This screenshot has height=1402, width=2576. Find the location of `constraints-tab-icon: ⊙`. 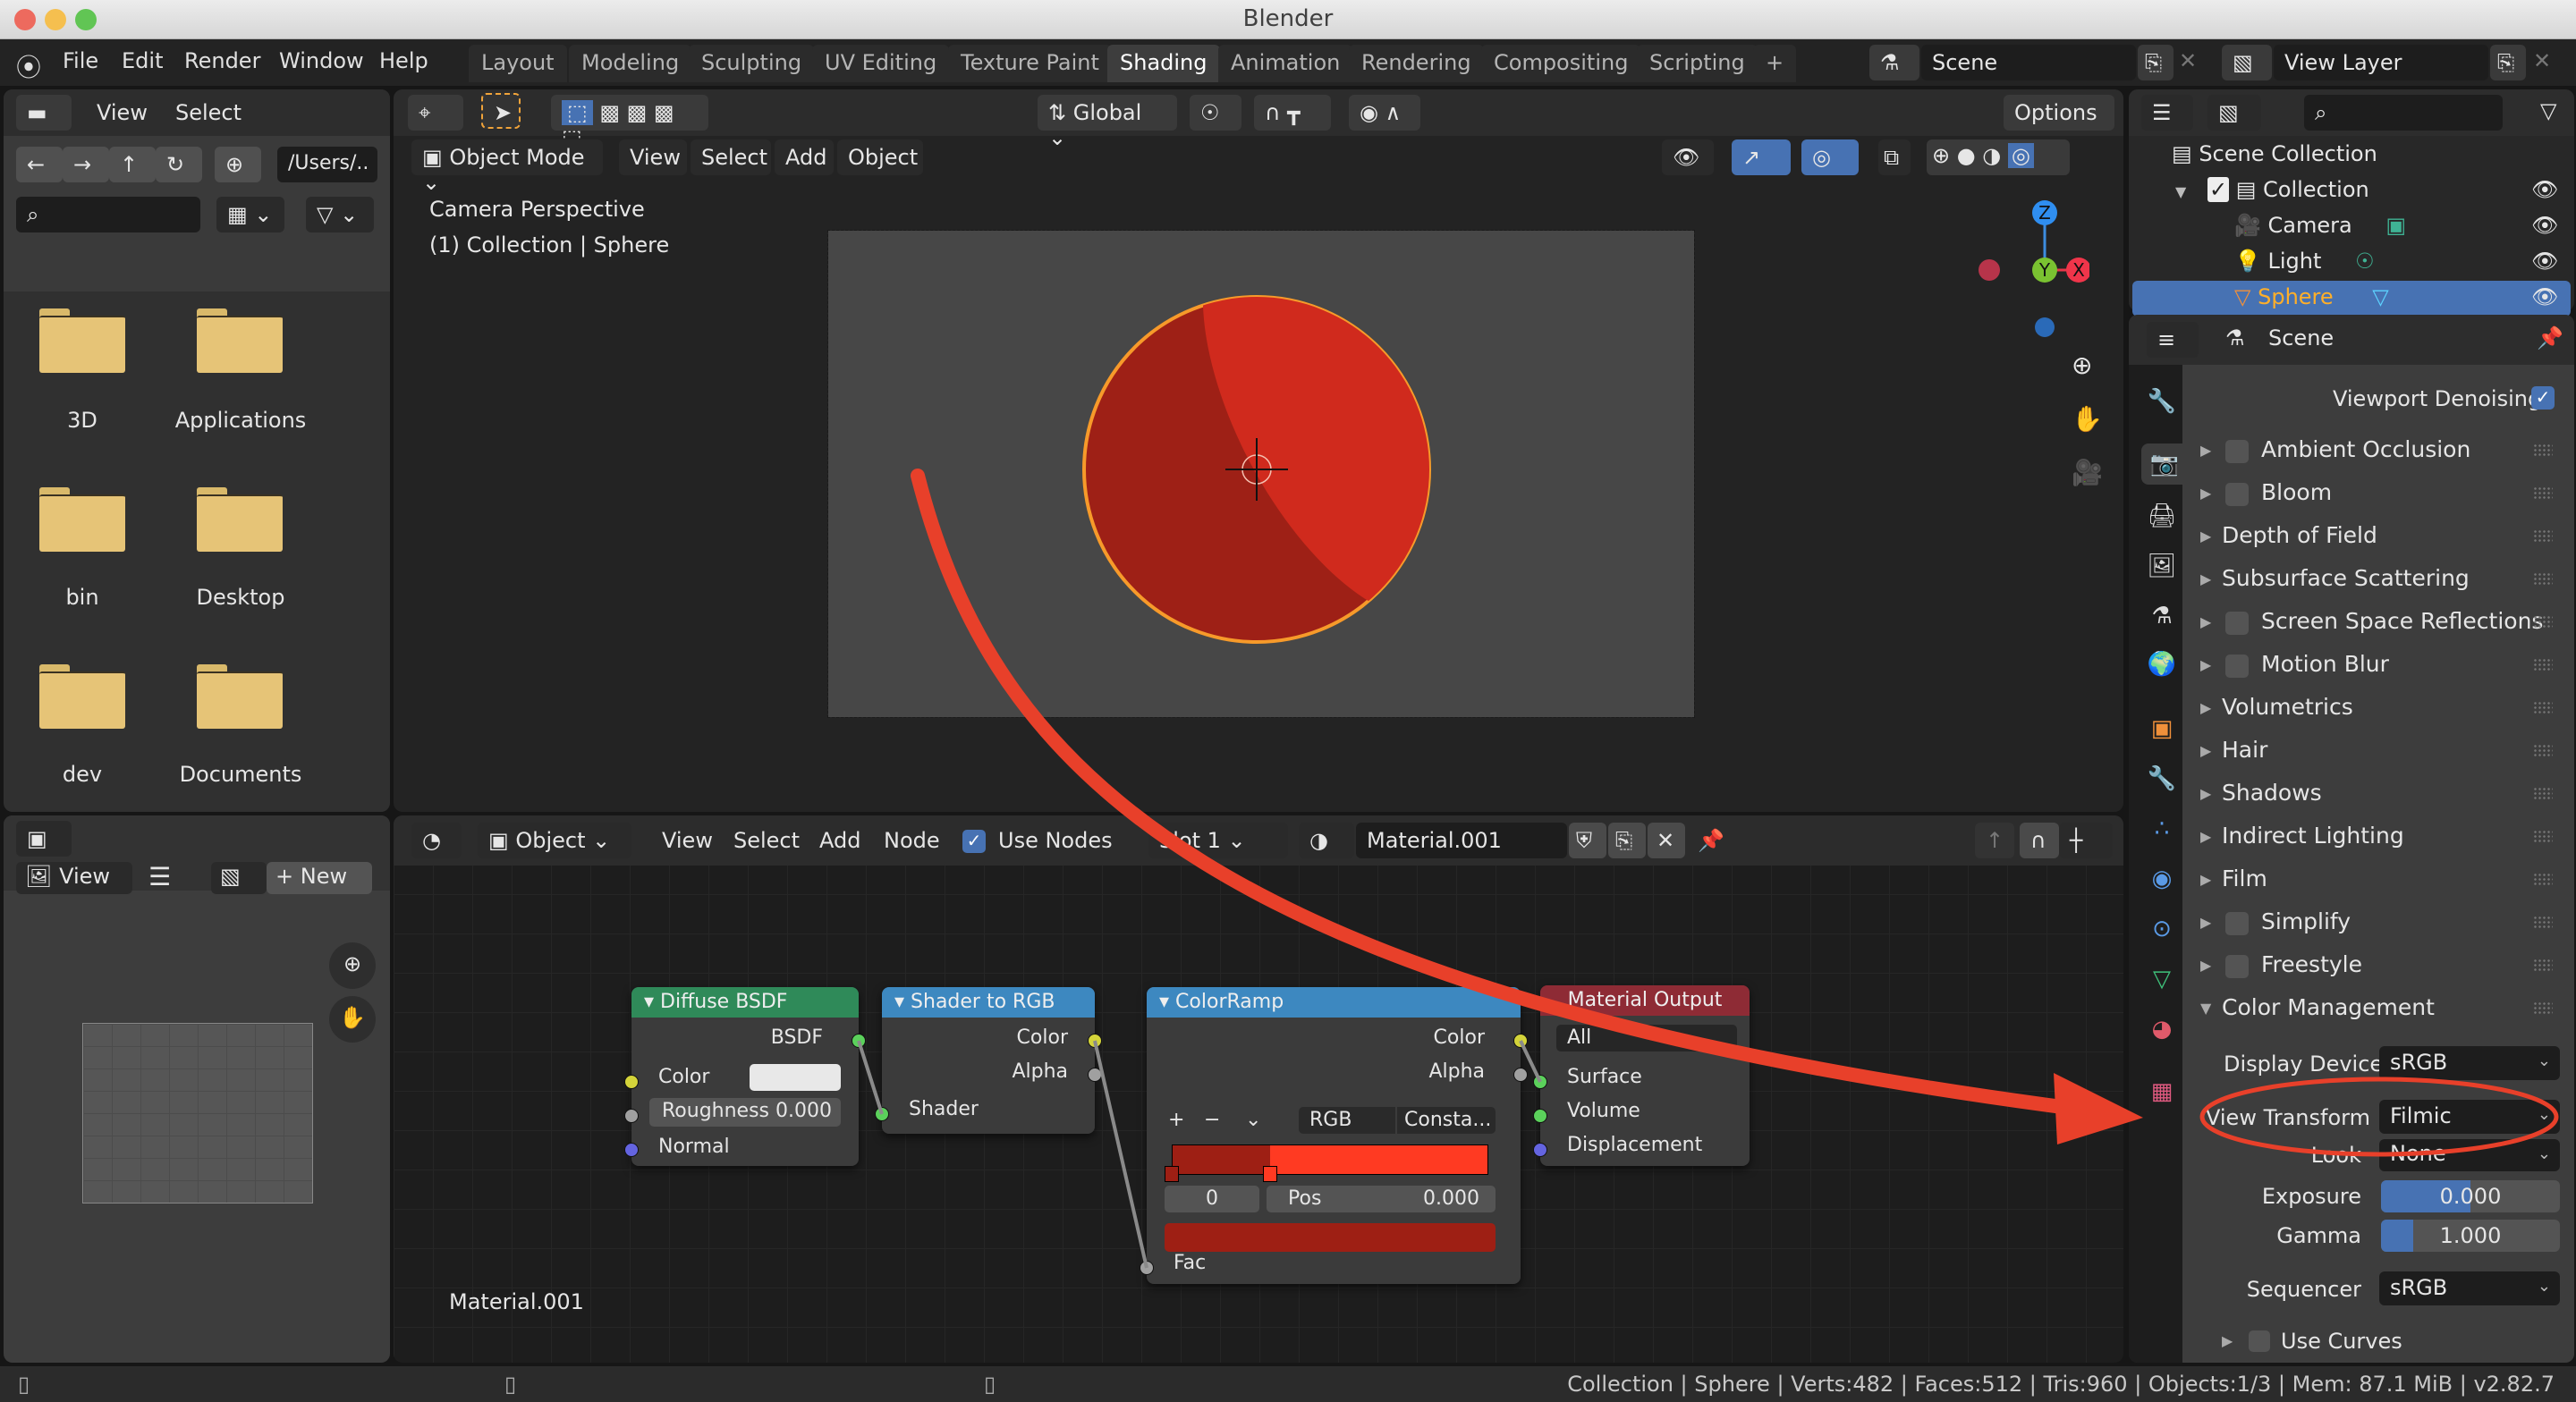

constraints-tab-icon: ⊙ is located at coordinates (2161, 929).